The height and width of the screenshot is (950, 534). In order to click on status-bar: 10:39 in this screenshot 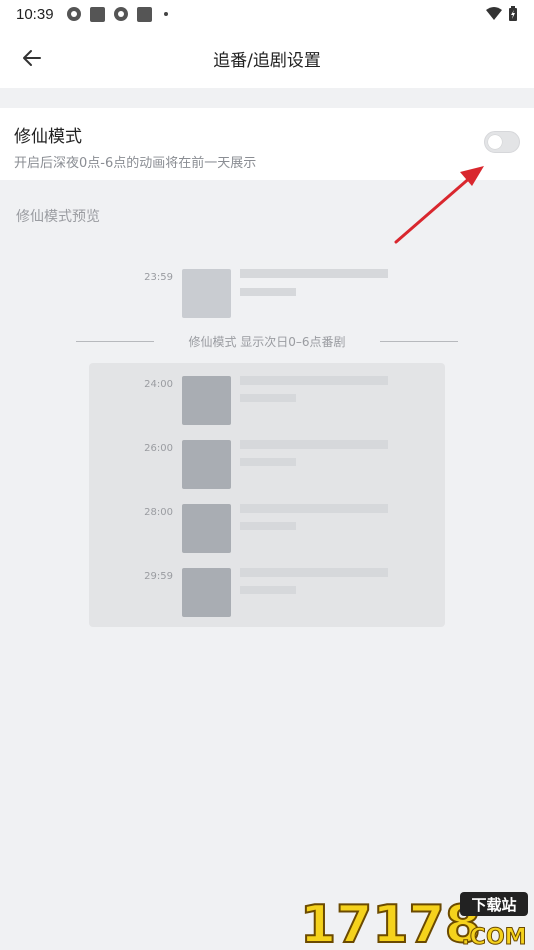, I will do `click(267, 14)`.